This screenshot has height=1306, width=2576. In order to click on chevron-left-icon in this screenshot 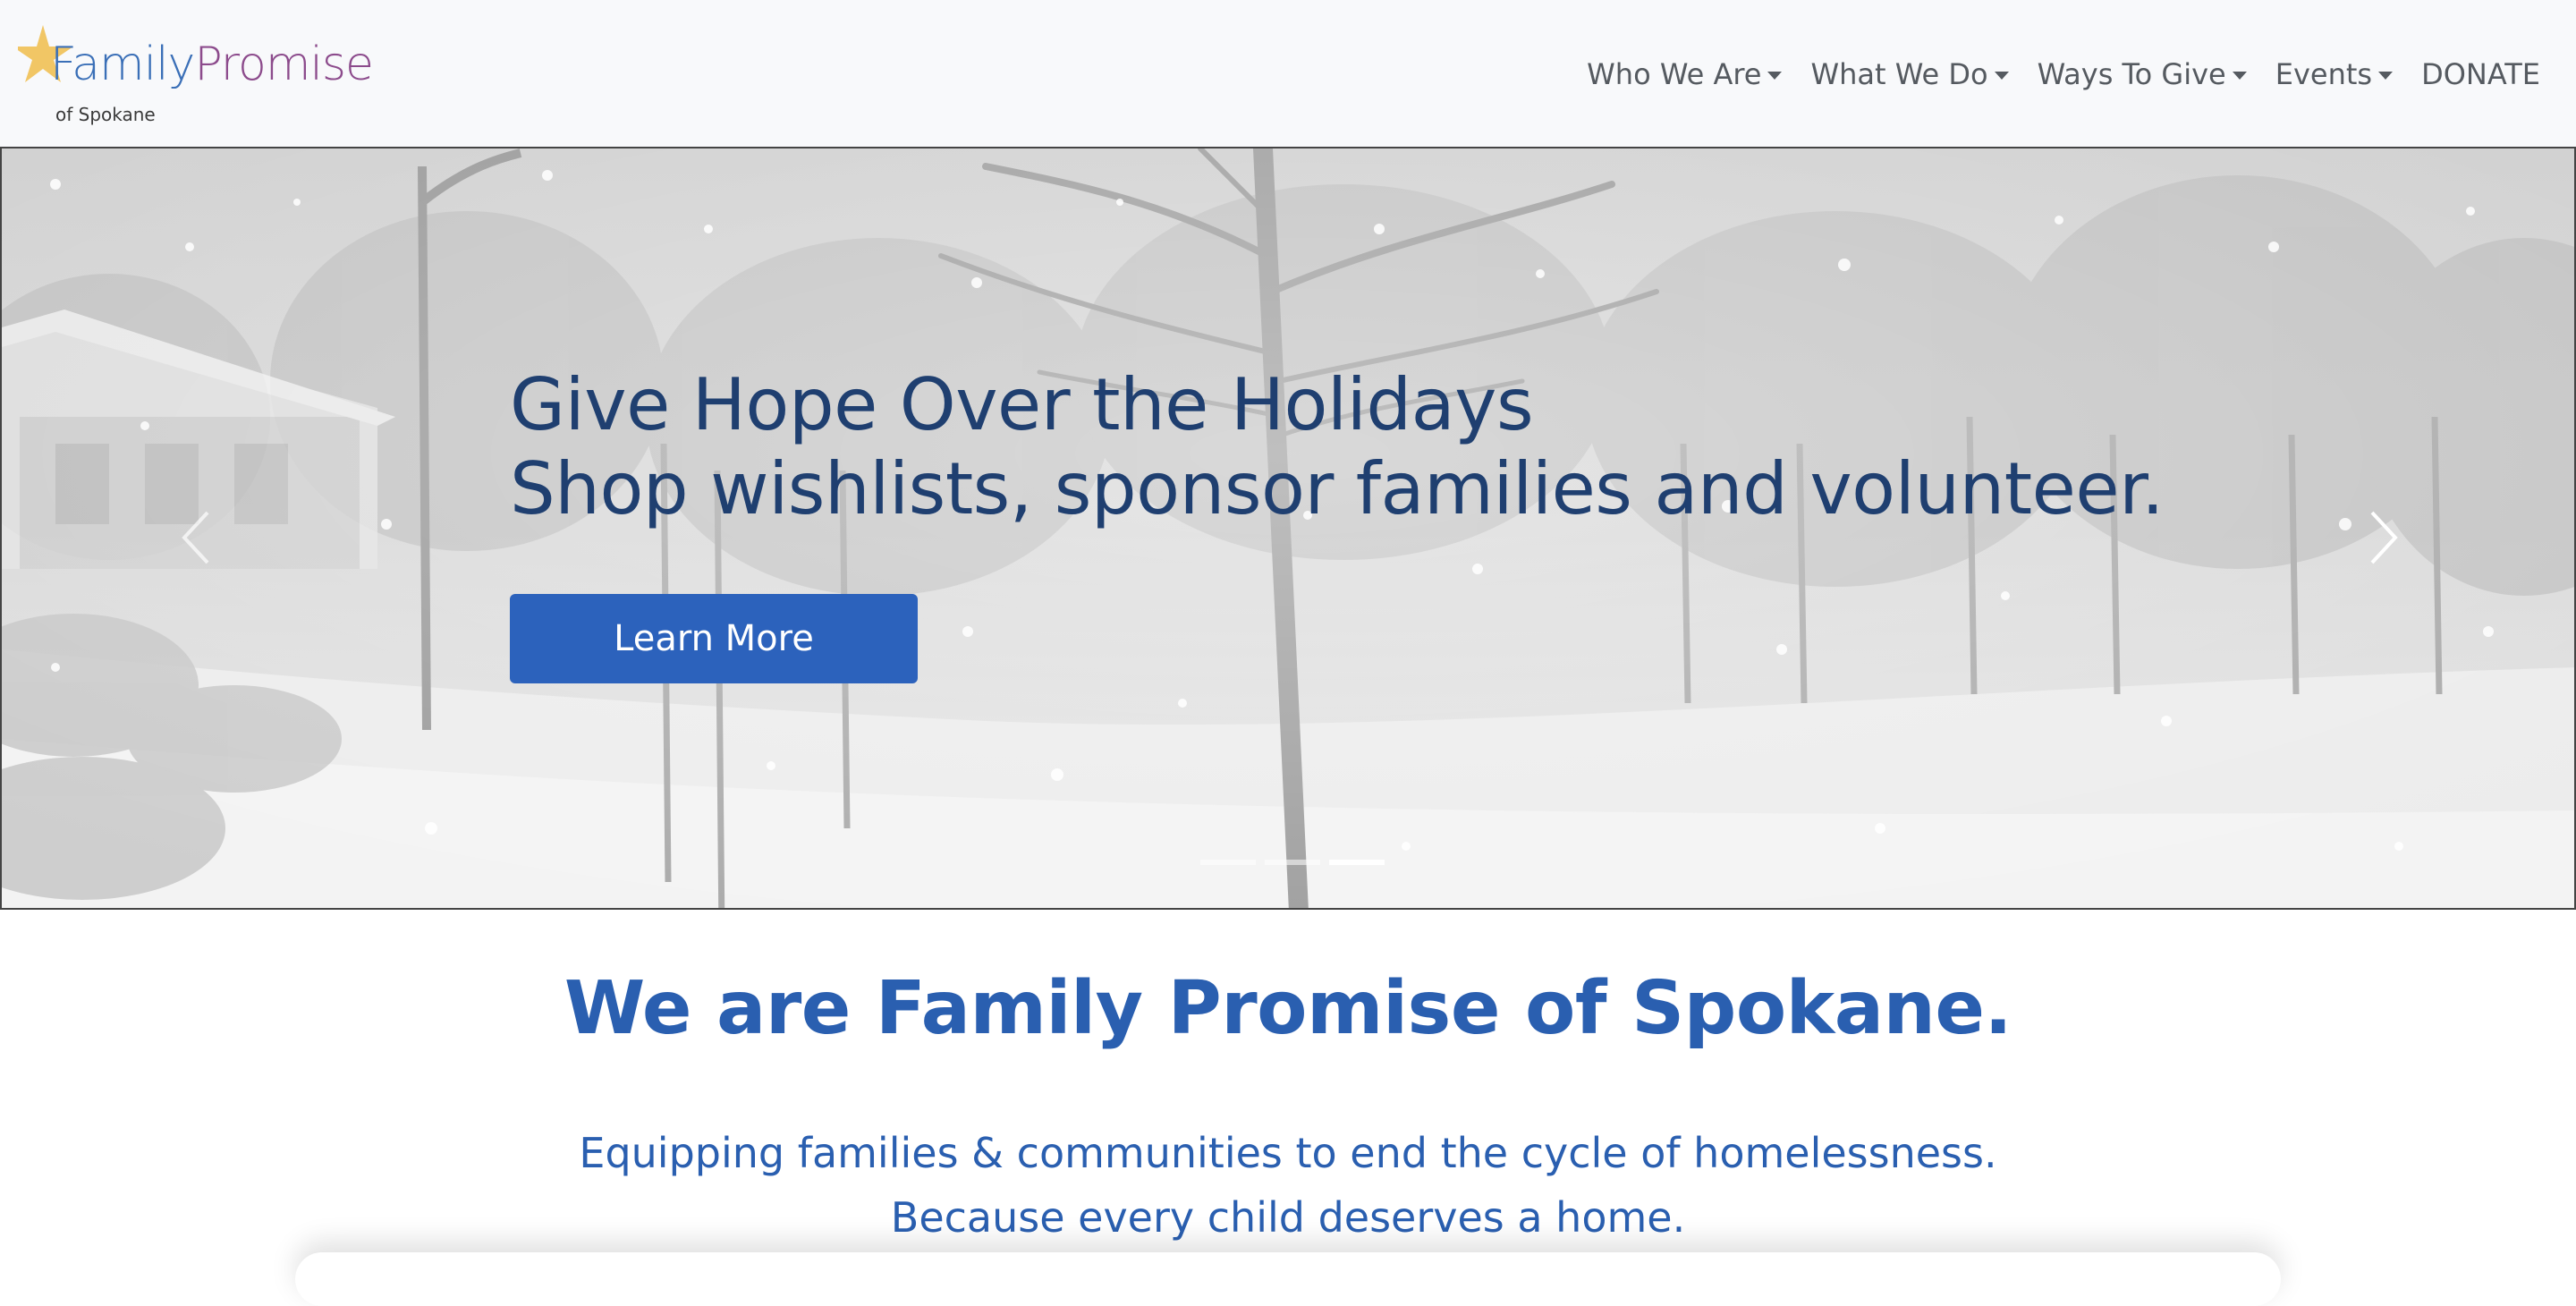, I will do `click(195, 538)`.